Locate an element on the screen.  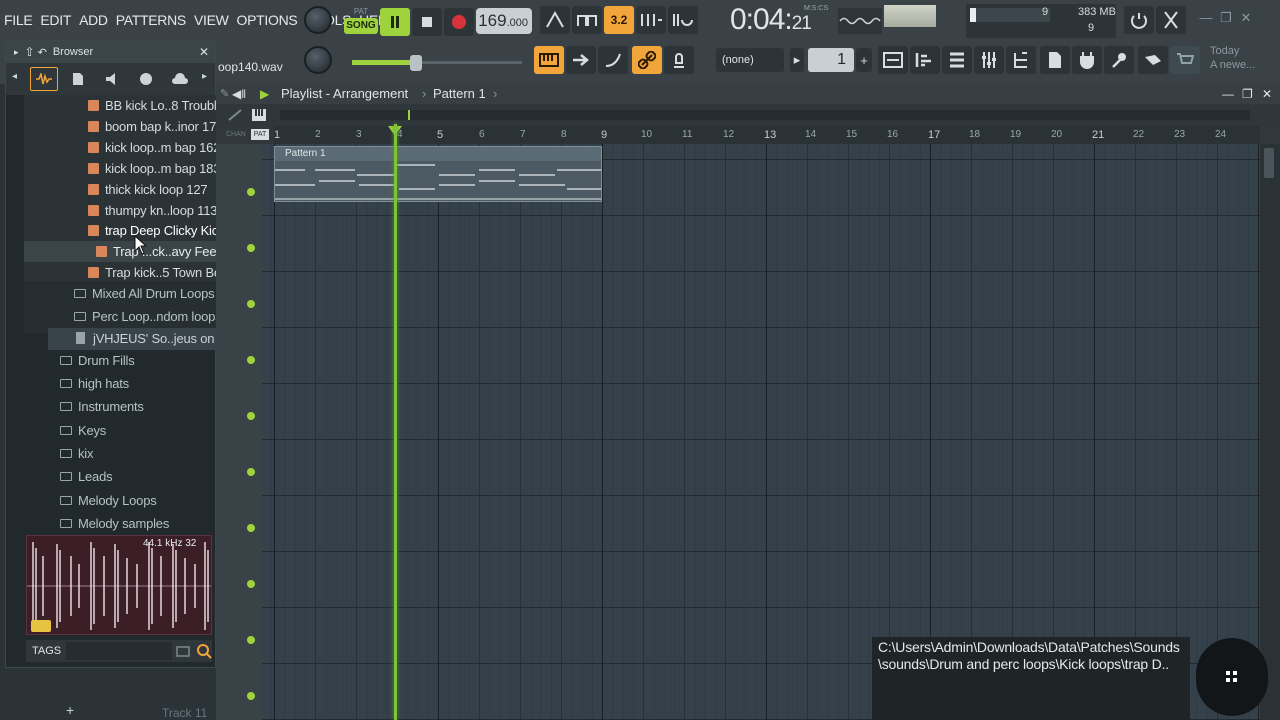
slide-button is located at coordinates (613, 60).